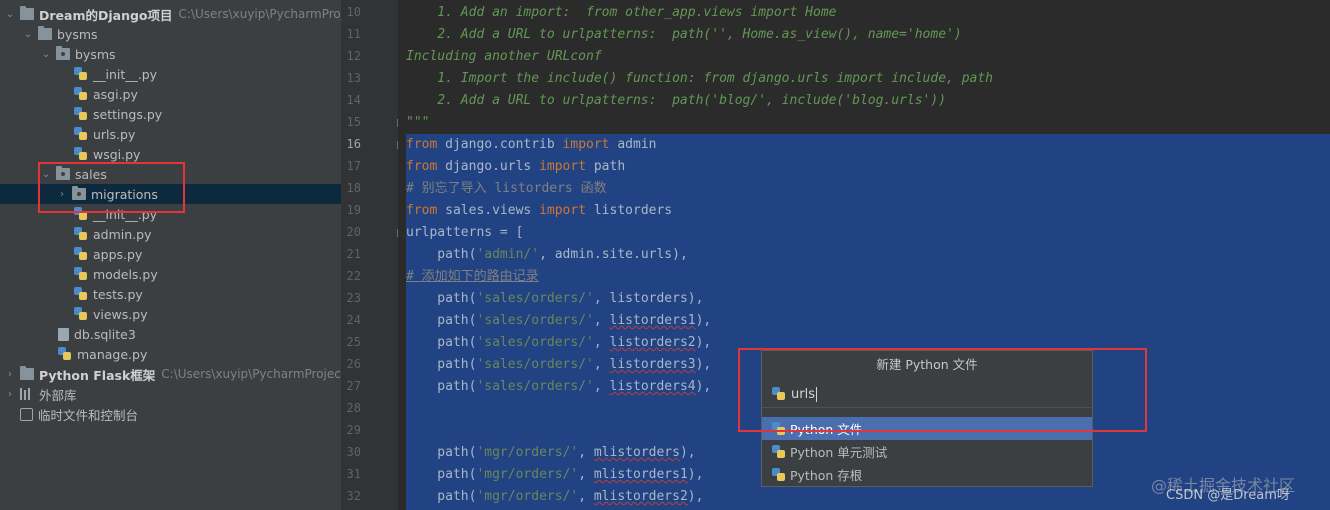 The width and height of the screenshot is (1330, 510). I want to click on imported-name: path, so click(606, 166).